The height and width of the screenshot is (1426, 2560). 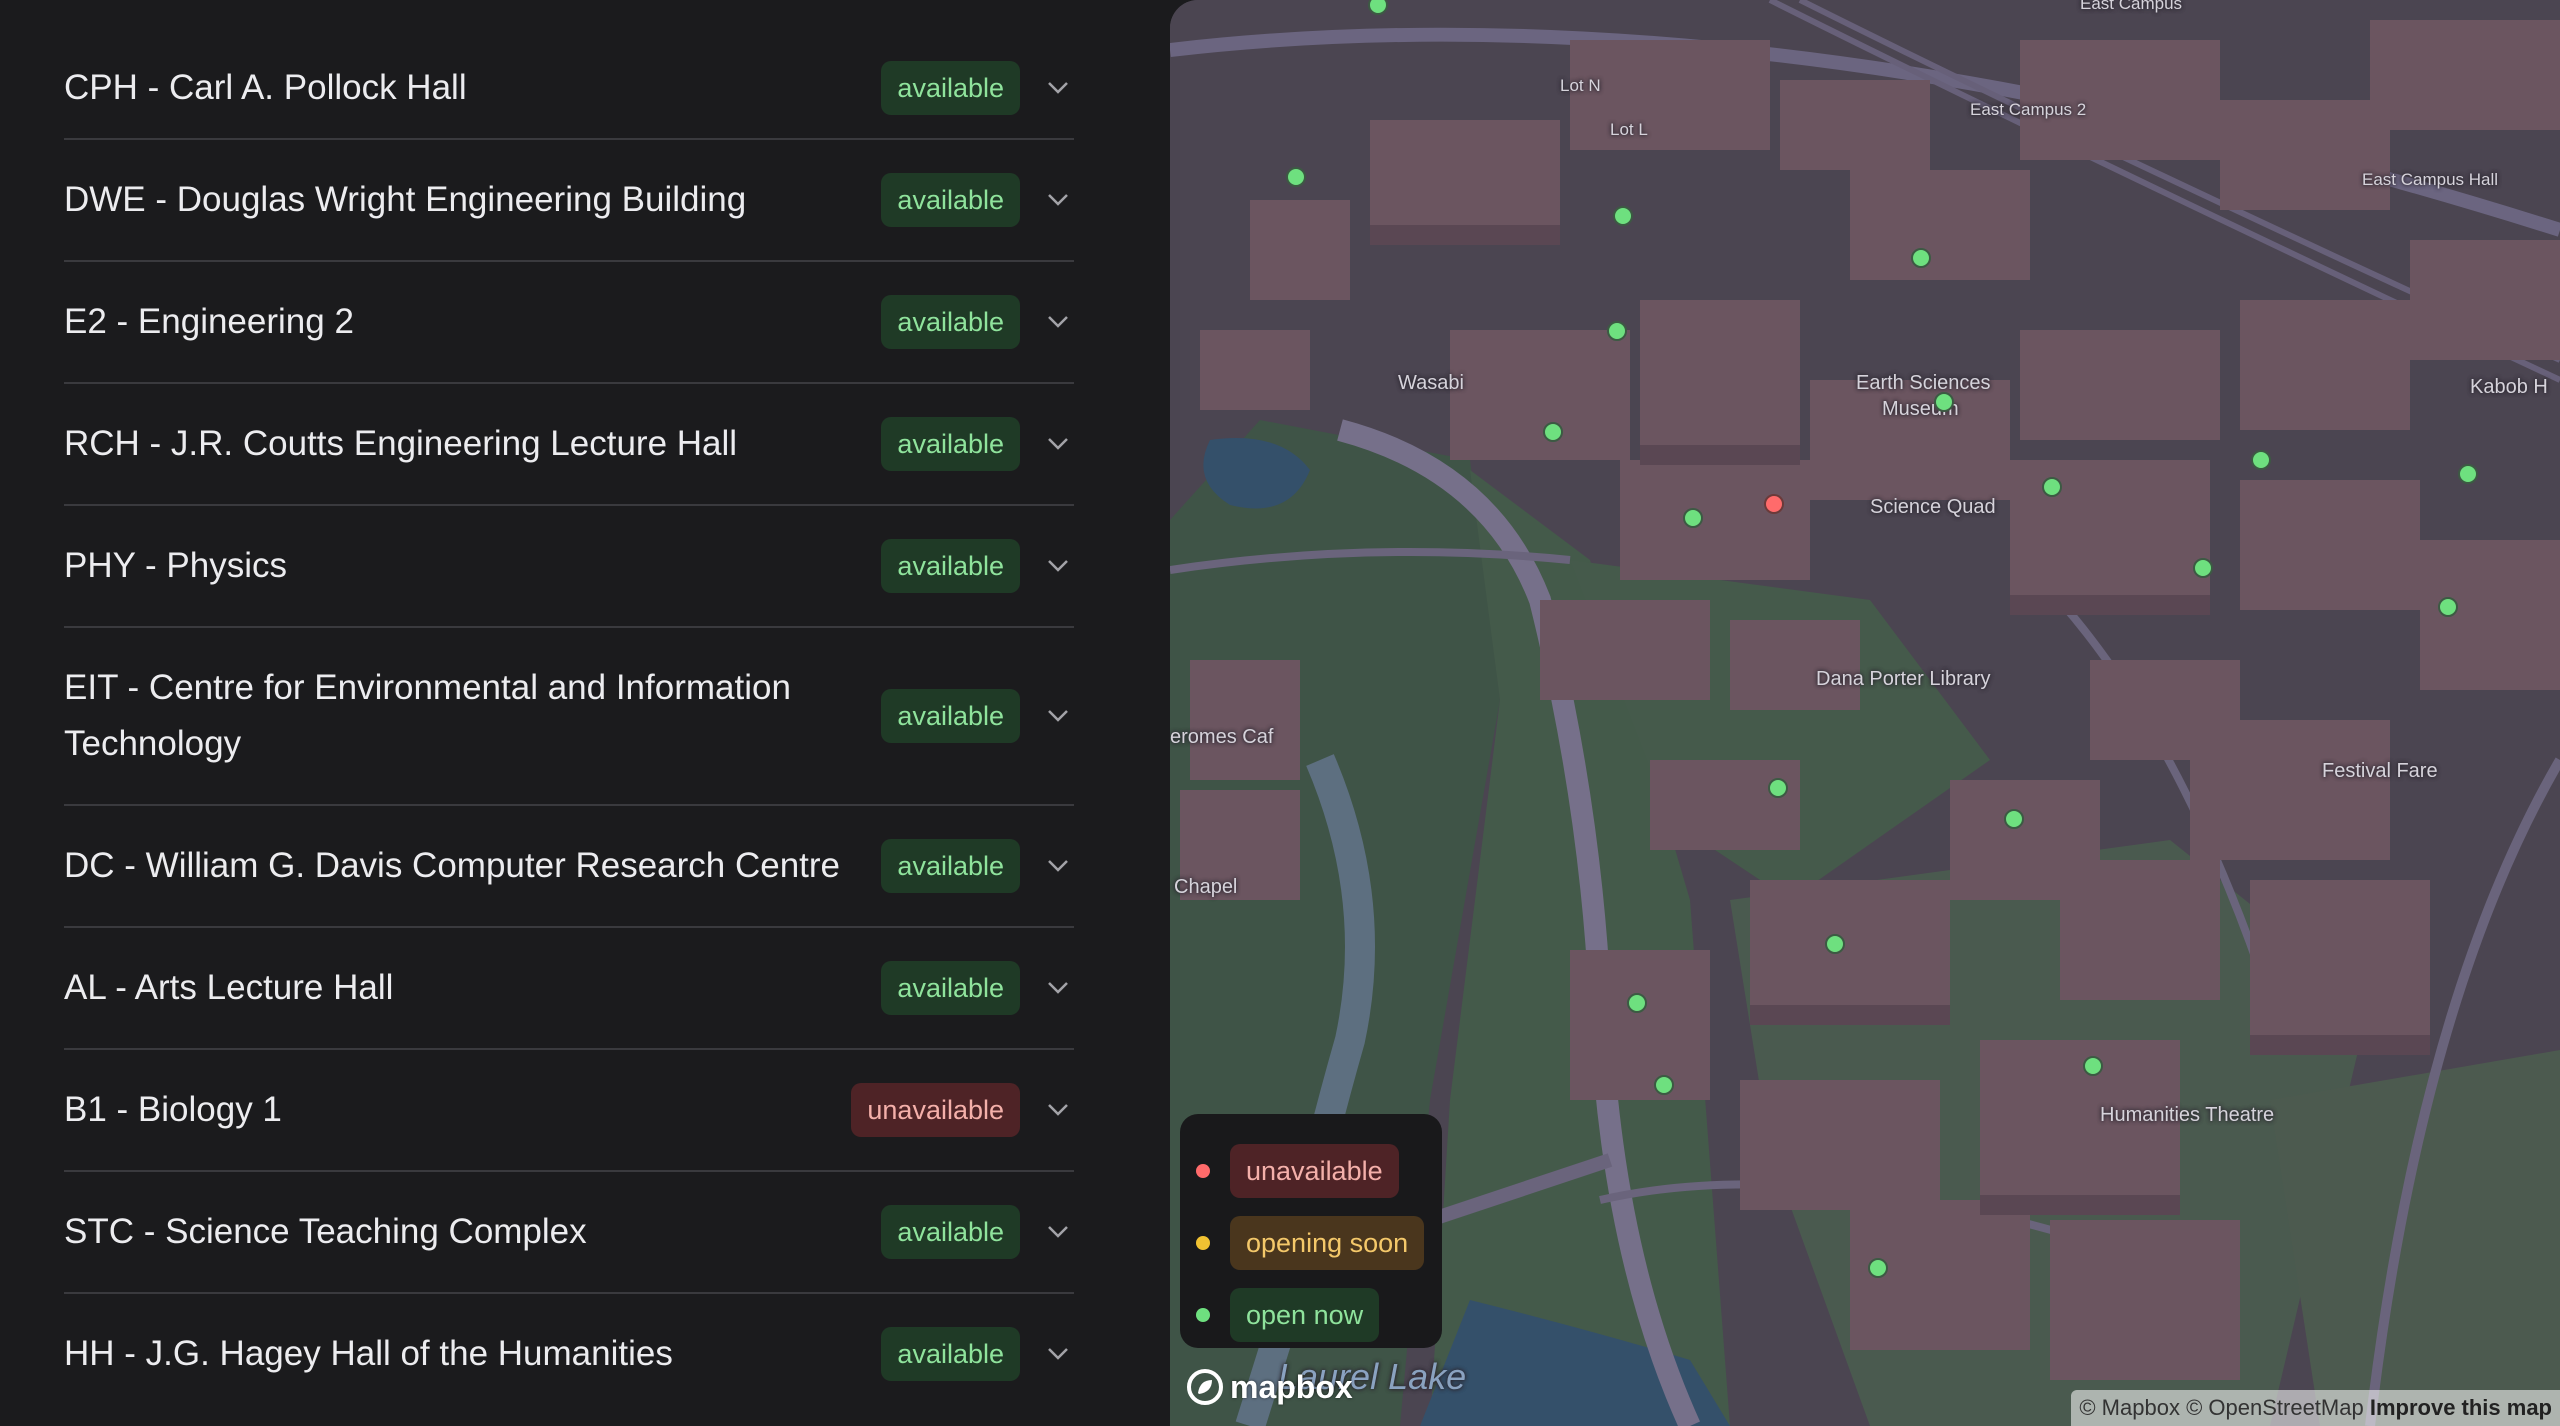 What do you see at coordinates (2430, 179) in the screenshot?
I see `label-east-campus-hall: East Campus Hall` at bounding box center [2430, 179].